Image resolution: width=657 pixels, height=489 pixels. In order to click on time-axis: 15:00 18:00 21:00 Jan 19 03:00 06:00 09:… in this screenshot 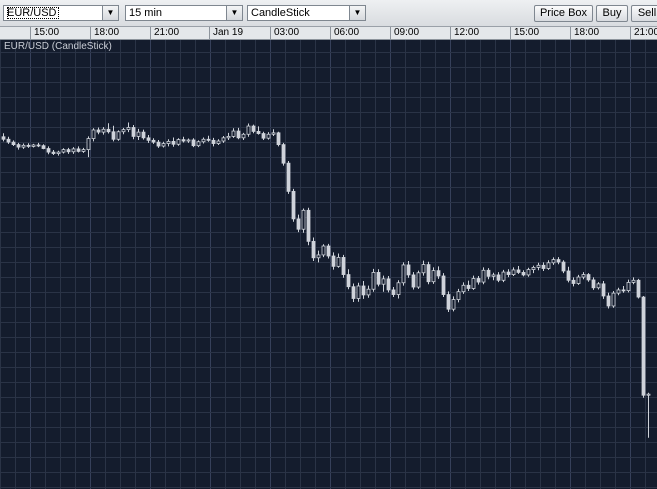, I will do `click(328, 33)`.